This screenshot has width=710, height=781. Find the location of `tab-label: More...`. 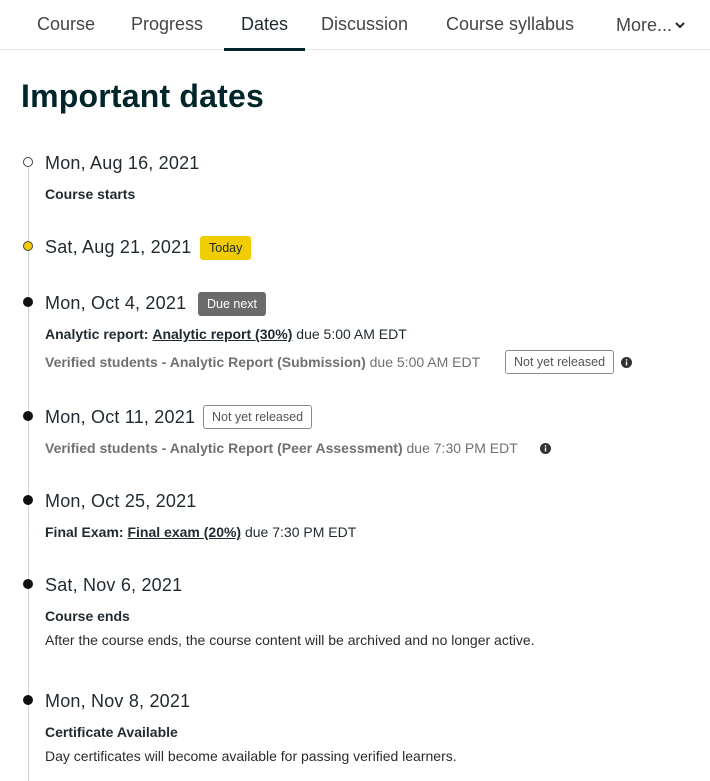

tab-label: More... is located at coordinates (644, 25).